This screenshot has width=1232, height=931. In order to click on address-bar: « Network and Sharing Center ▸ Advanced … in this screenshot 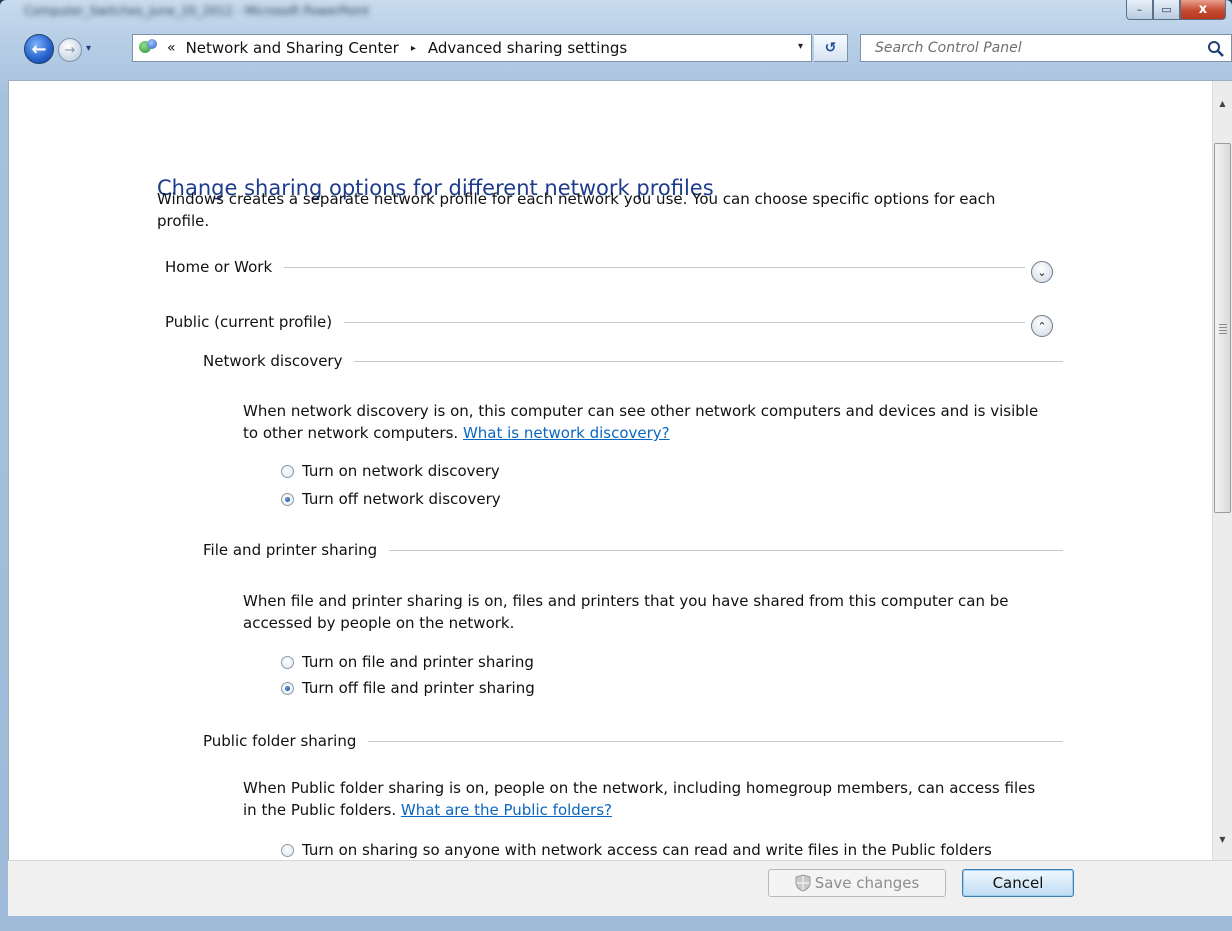, I will do `click(472, 48)`.